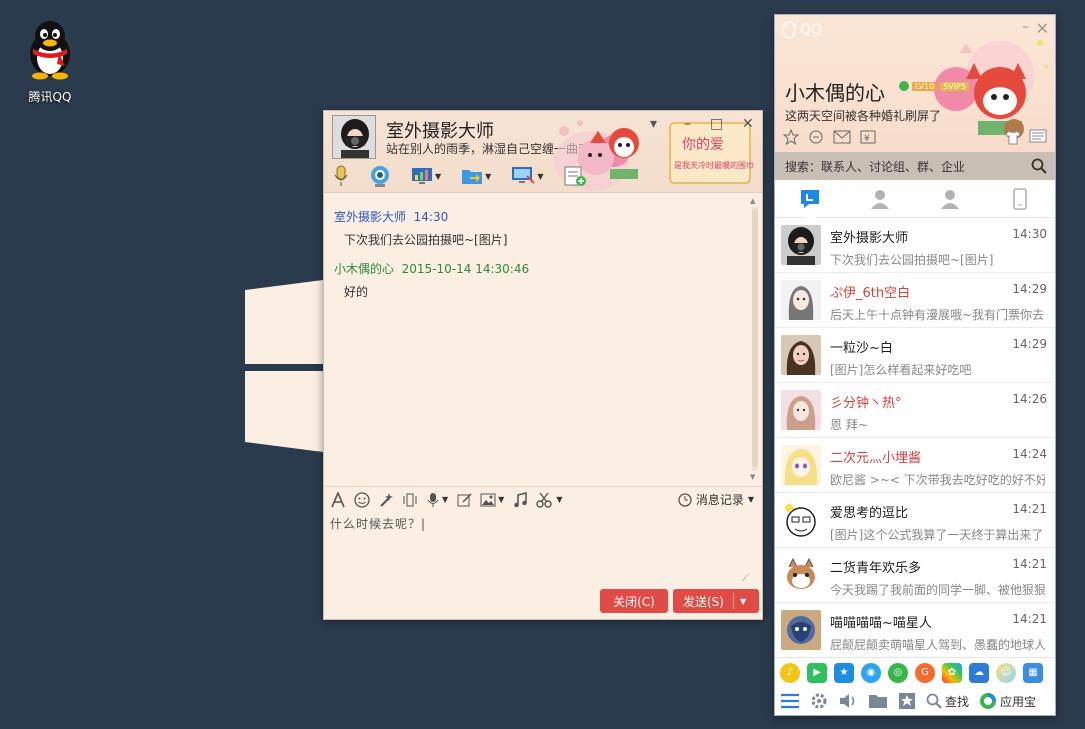  What do you see at coordinates (1020, 198) in the screenshot?
I see `tab-devices` at bounding box center [1020, 198].